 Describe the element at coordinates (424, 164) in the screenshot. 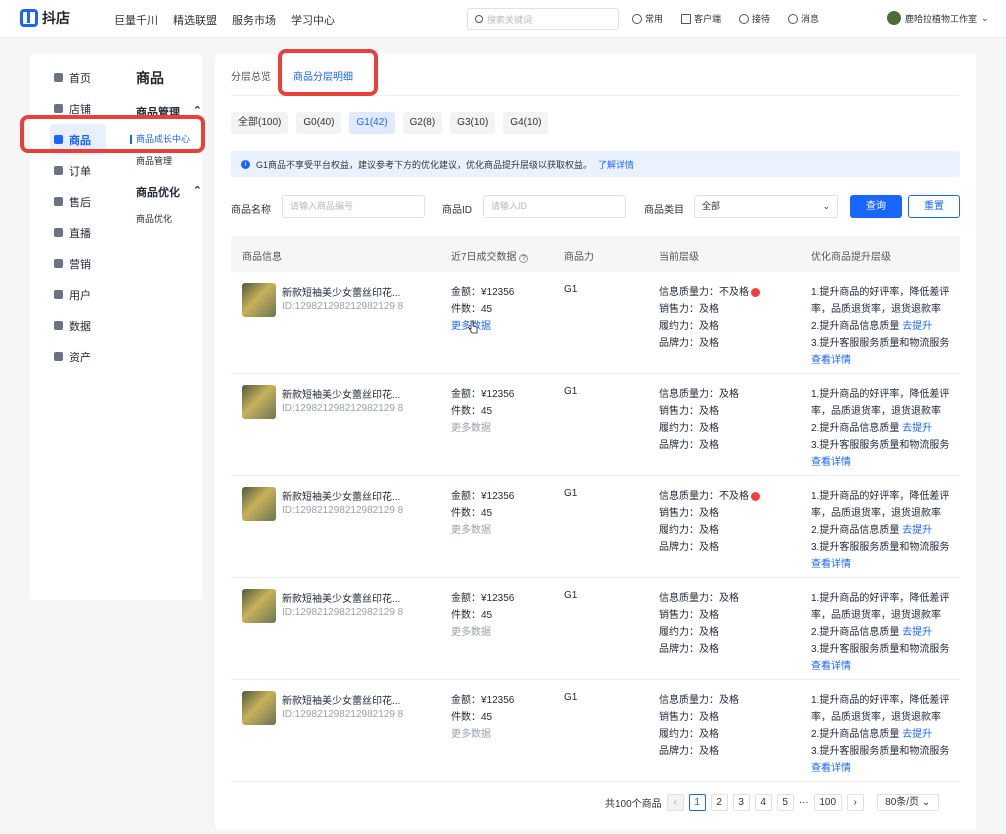

I see `notice-text: G1商品不享受平台权益，建议参考下方的优化建议，优化商品提升层级以获取权益。` at that location.